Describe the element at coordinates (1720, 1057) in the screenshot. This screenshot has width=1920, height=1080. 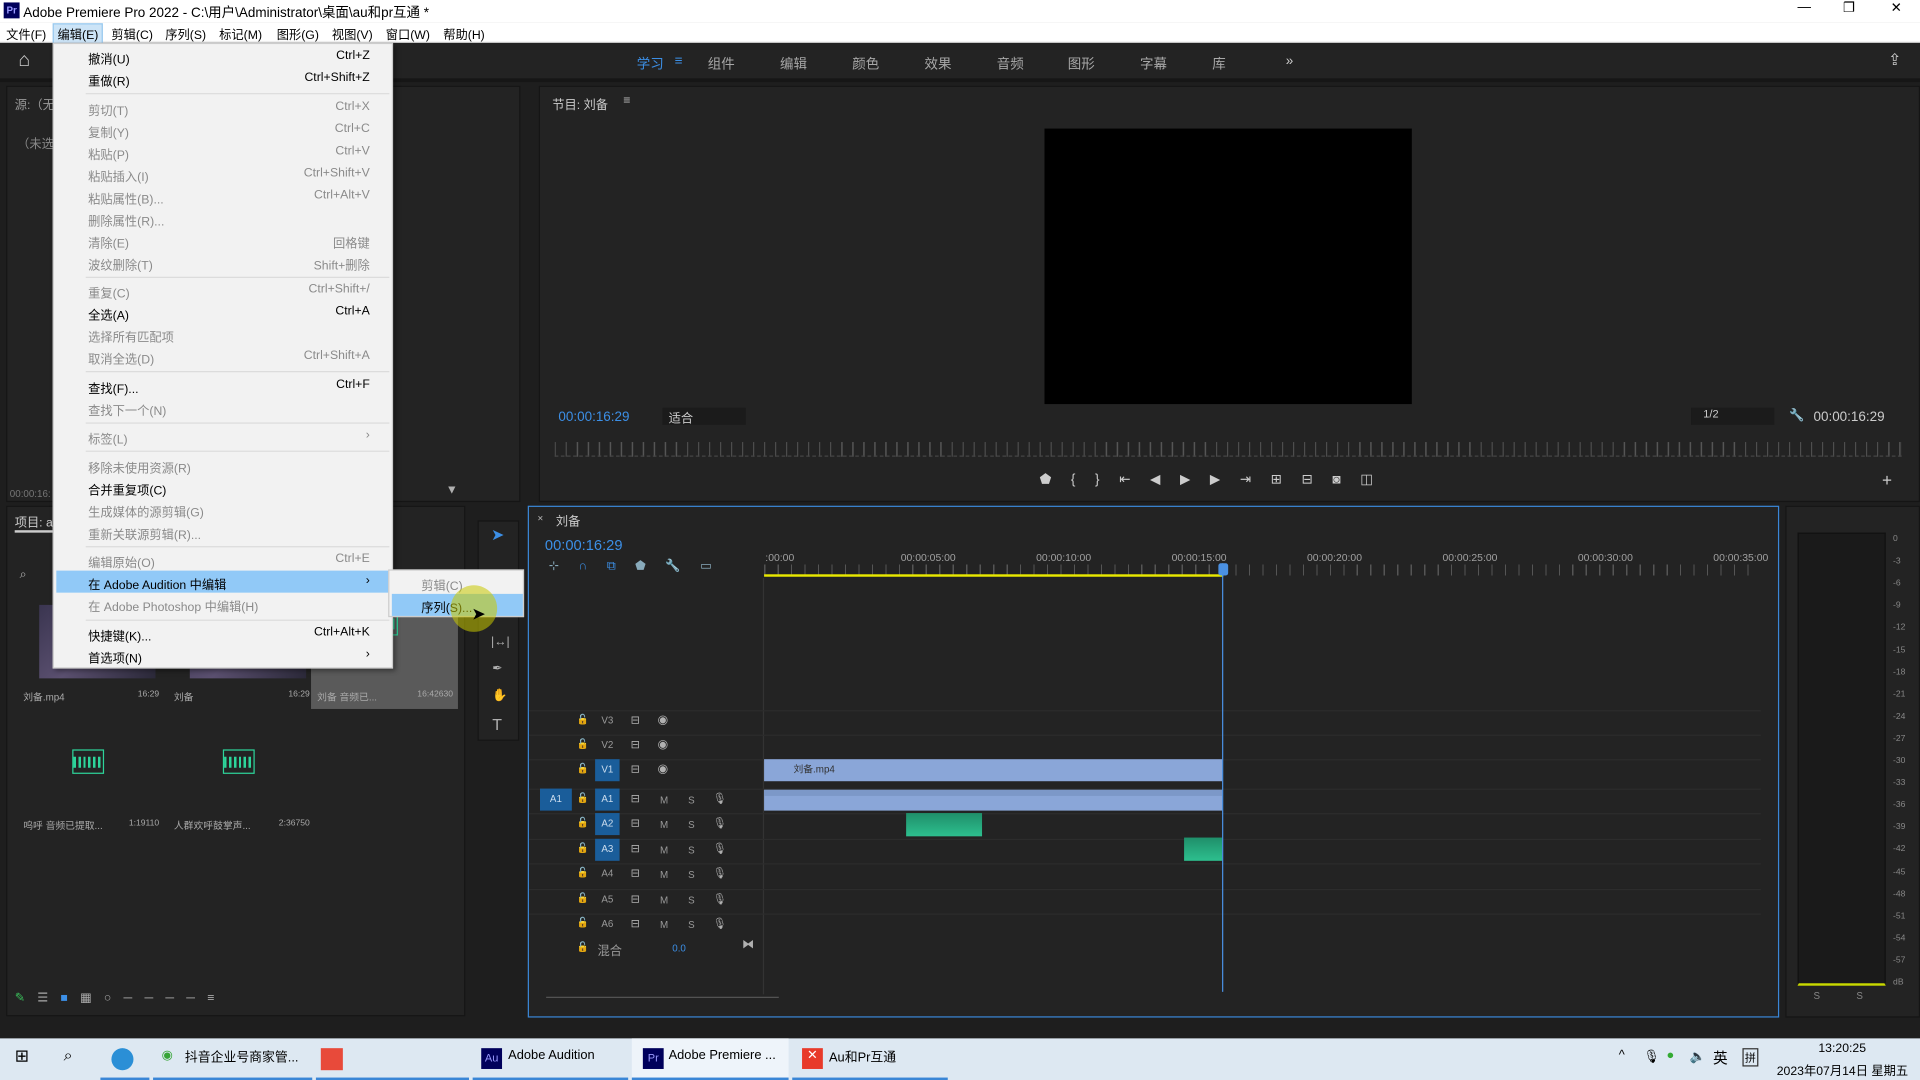
I see `ime-language: 英` at that location.